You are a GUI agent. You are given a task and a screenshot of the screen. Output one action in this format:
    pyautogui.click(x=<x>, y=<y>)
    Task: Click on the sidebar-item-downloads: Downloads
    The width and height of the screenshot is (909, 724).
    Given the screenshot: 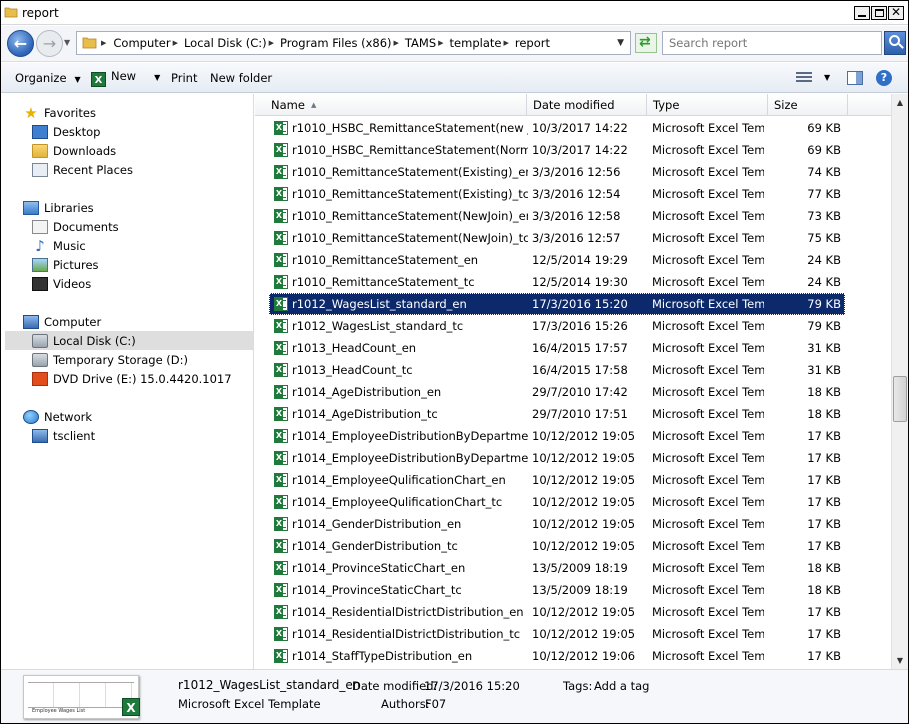 What is the action you would take?
    pyautogui.click(x=74, y=150)
    